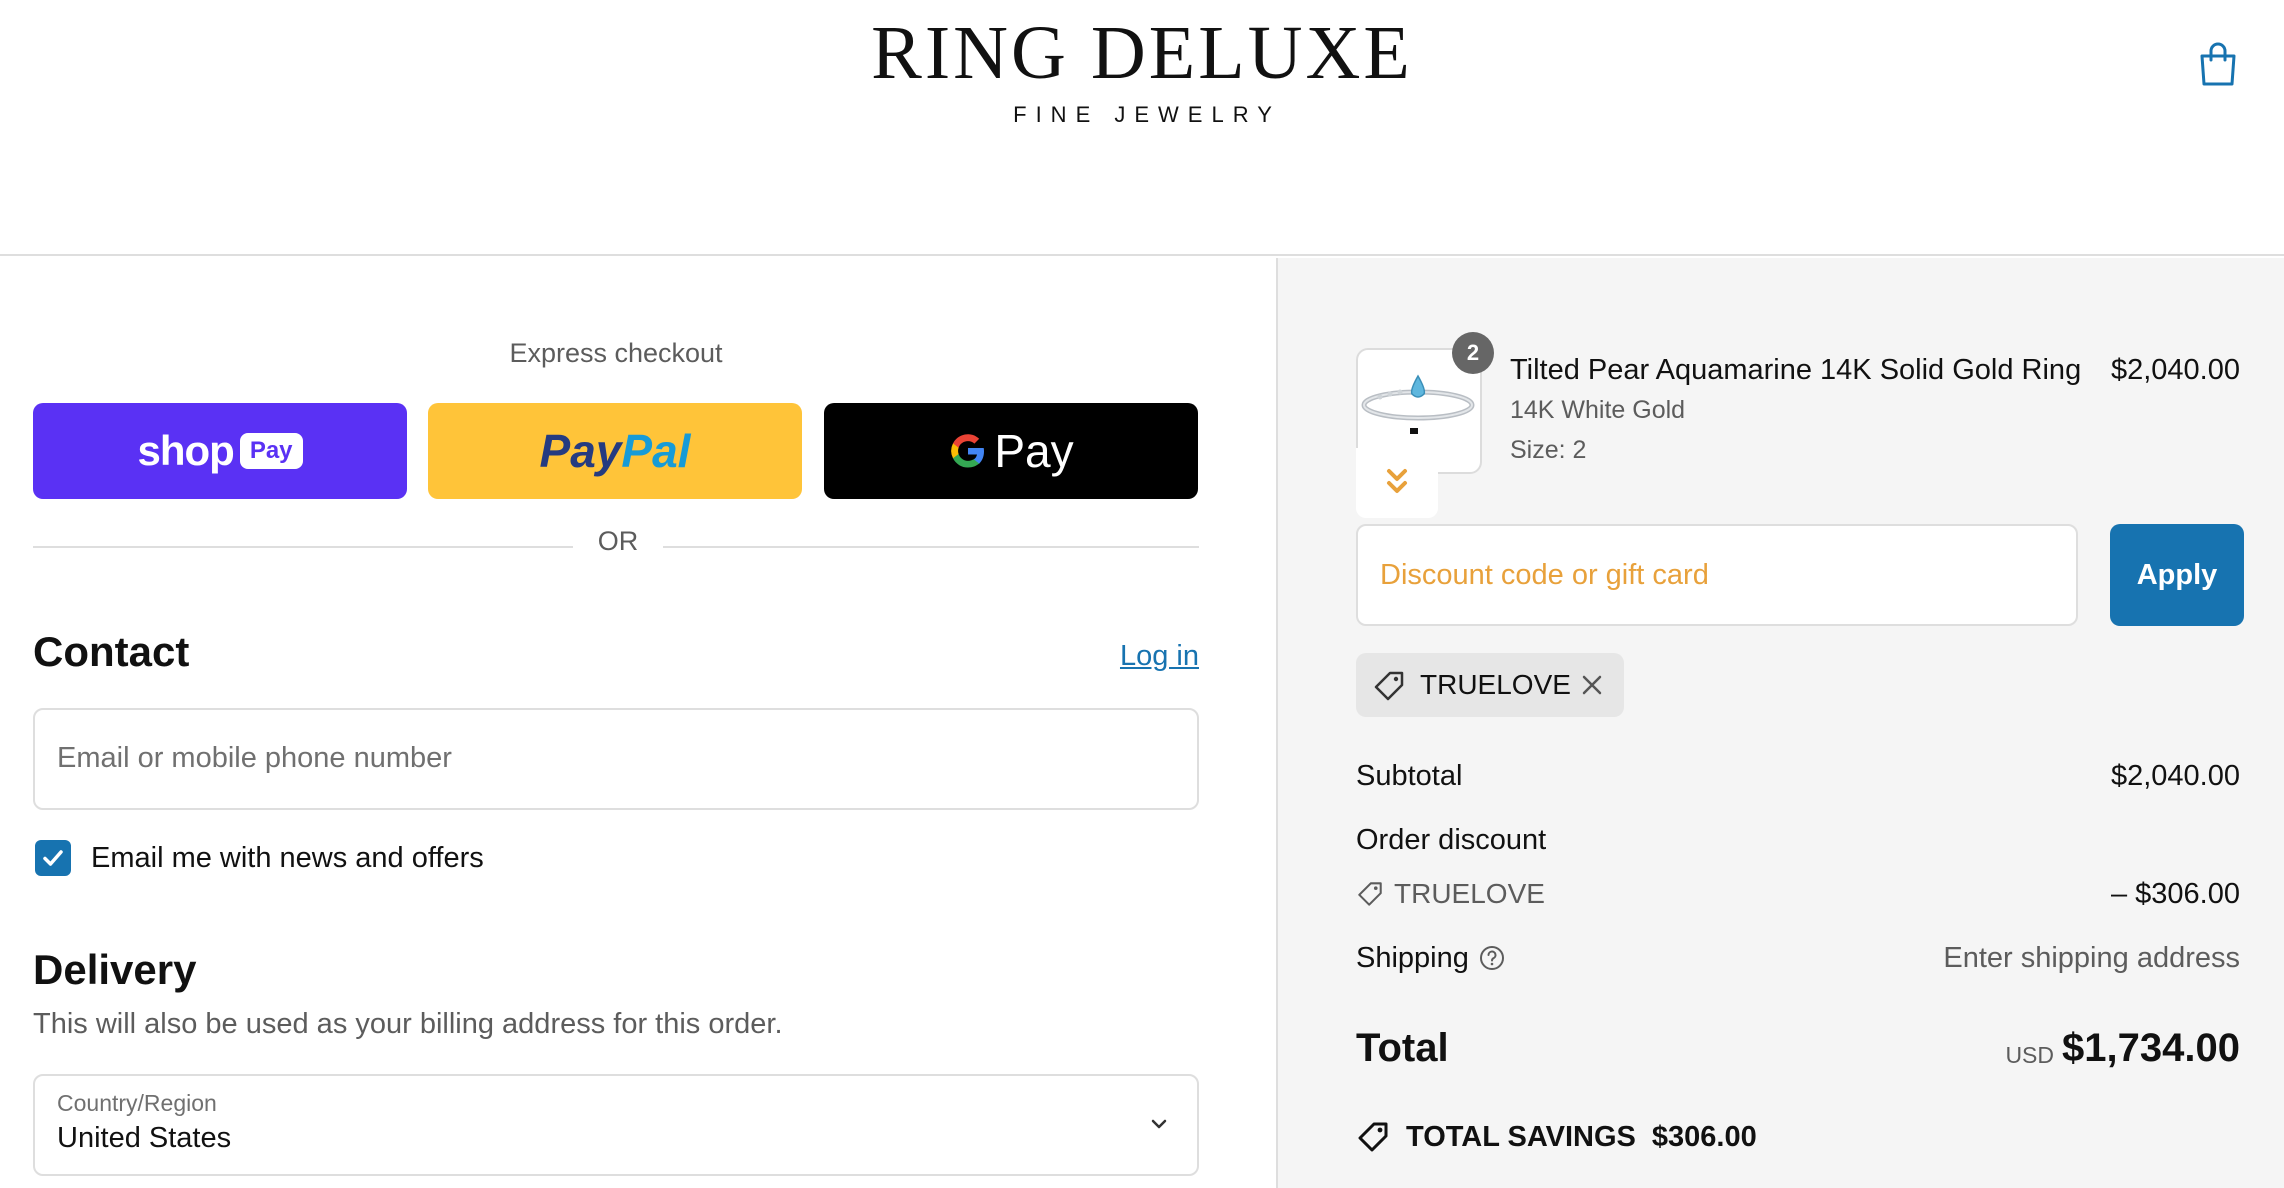 The height and width of the screenshot is (1188, 2284). I want to click on product-size: Size: 2, so click(1548, 450).